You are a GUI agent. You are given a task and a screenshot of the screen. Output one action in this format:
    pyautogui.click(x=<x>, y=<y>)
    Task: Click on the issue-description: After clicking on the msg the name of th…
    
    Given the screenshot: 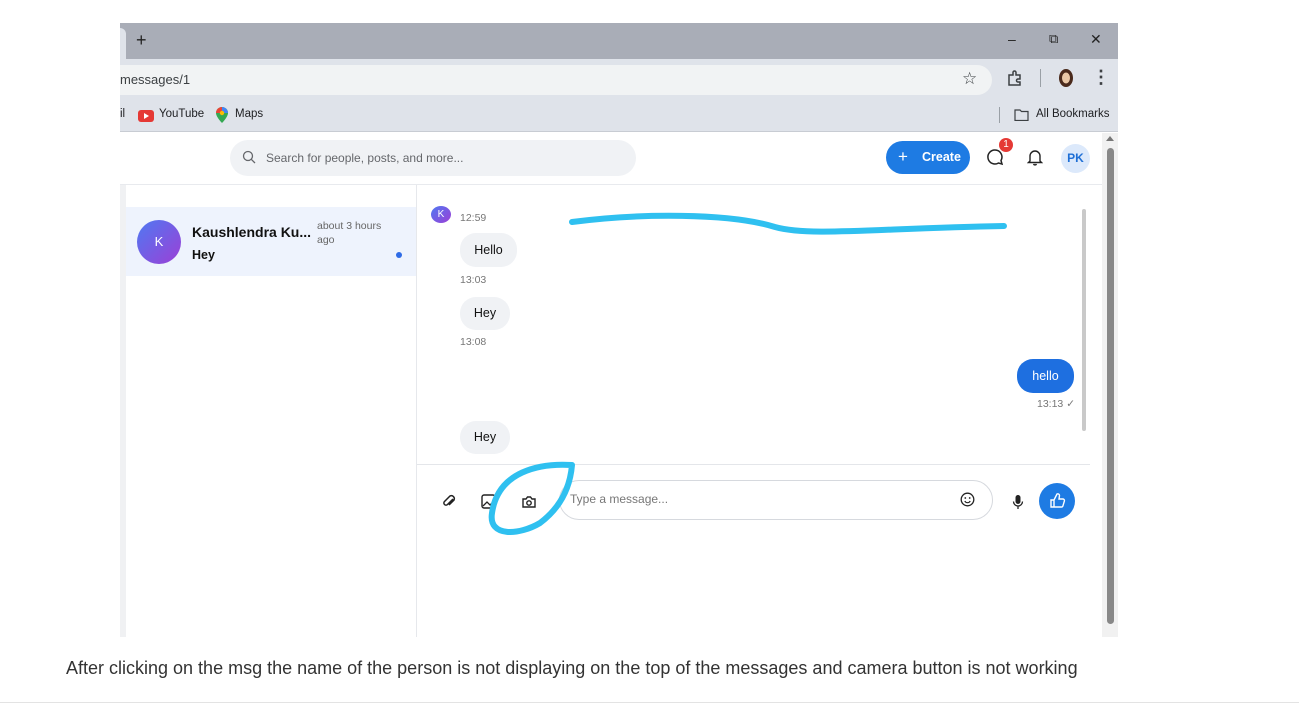 What is the action you would take?
    pyautogui.click(x=572, y=668)
    